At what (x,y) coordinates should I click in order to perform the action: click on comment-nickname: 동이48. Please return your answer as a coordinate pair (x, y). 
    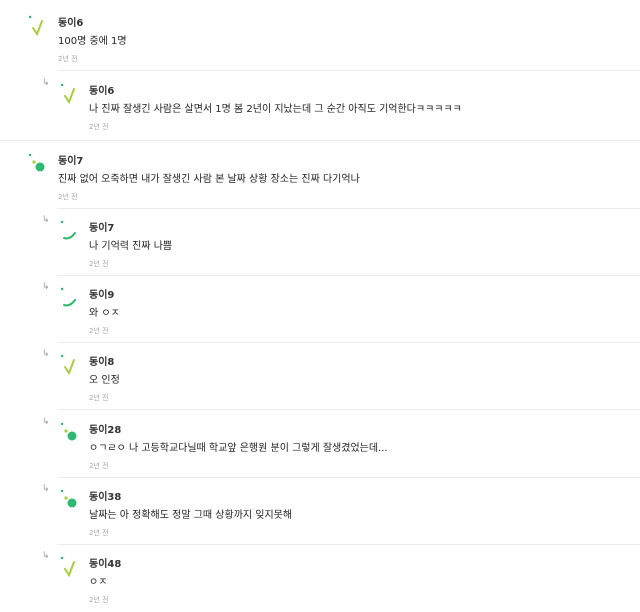
    Looking at the image, I should click on (105, 562).